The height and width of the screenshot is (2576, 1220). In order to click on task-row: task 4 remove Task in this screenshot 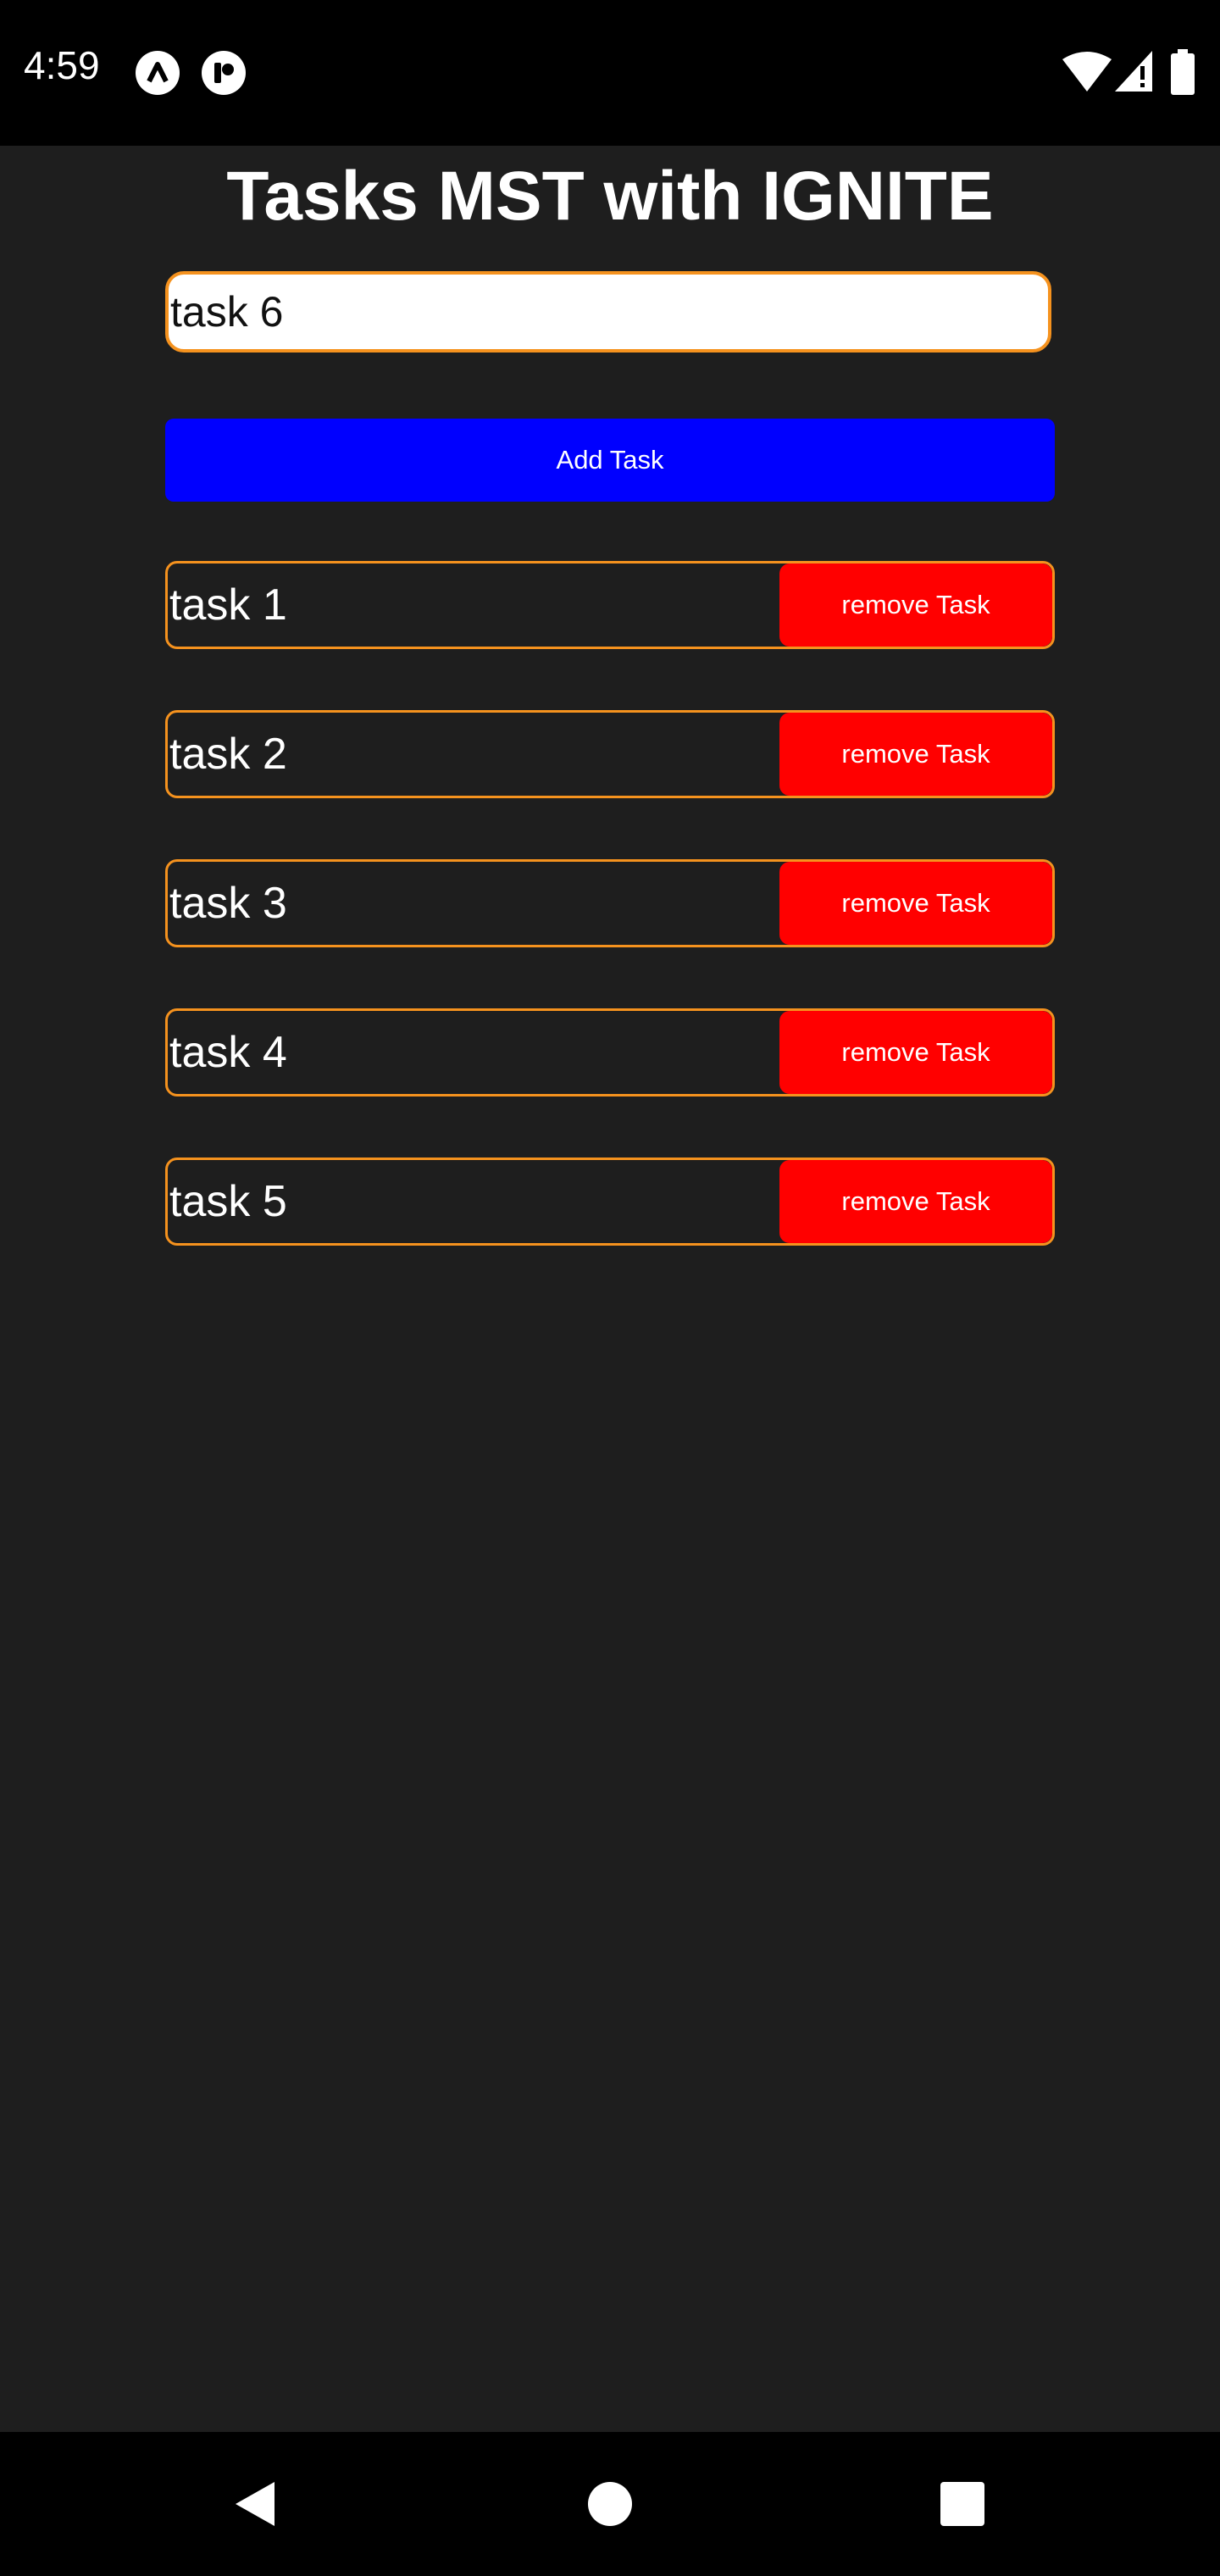, I will do `click(610, 1052)`.